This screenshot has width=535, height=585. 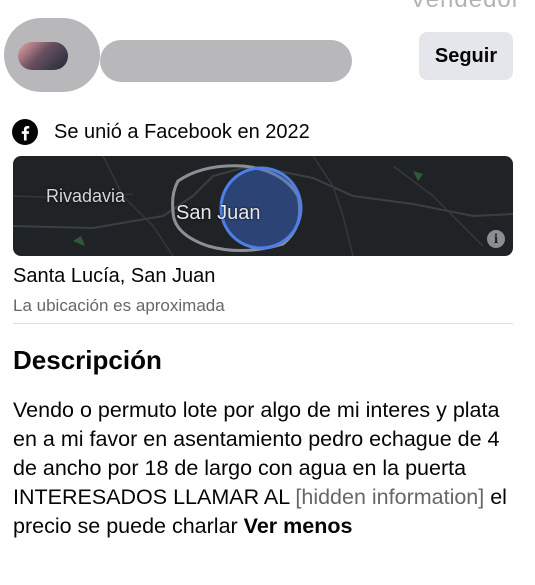 What do you see at coordinates (218, 213) in the screenshot?
I see `map-label-san-juan: San Juan` at bounding box center [218, 213].